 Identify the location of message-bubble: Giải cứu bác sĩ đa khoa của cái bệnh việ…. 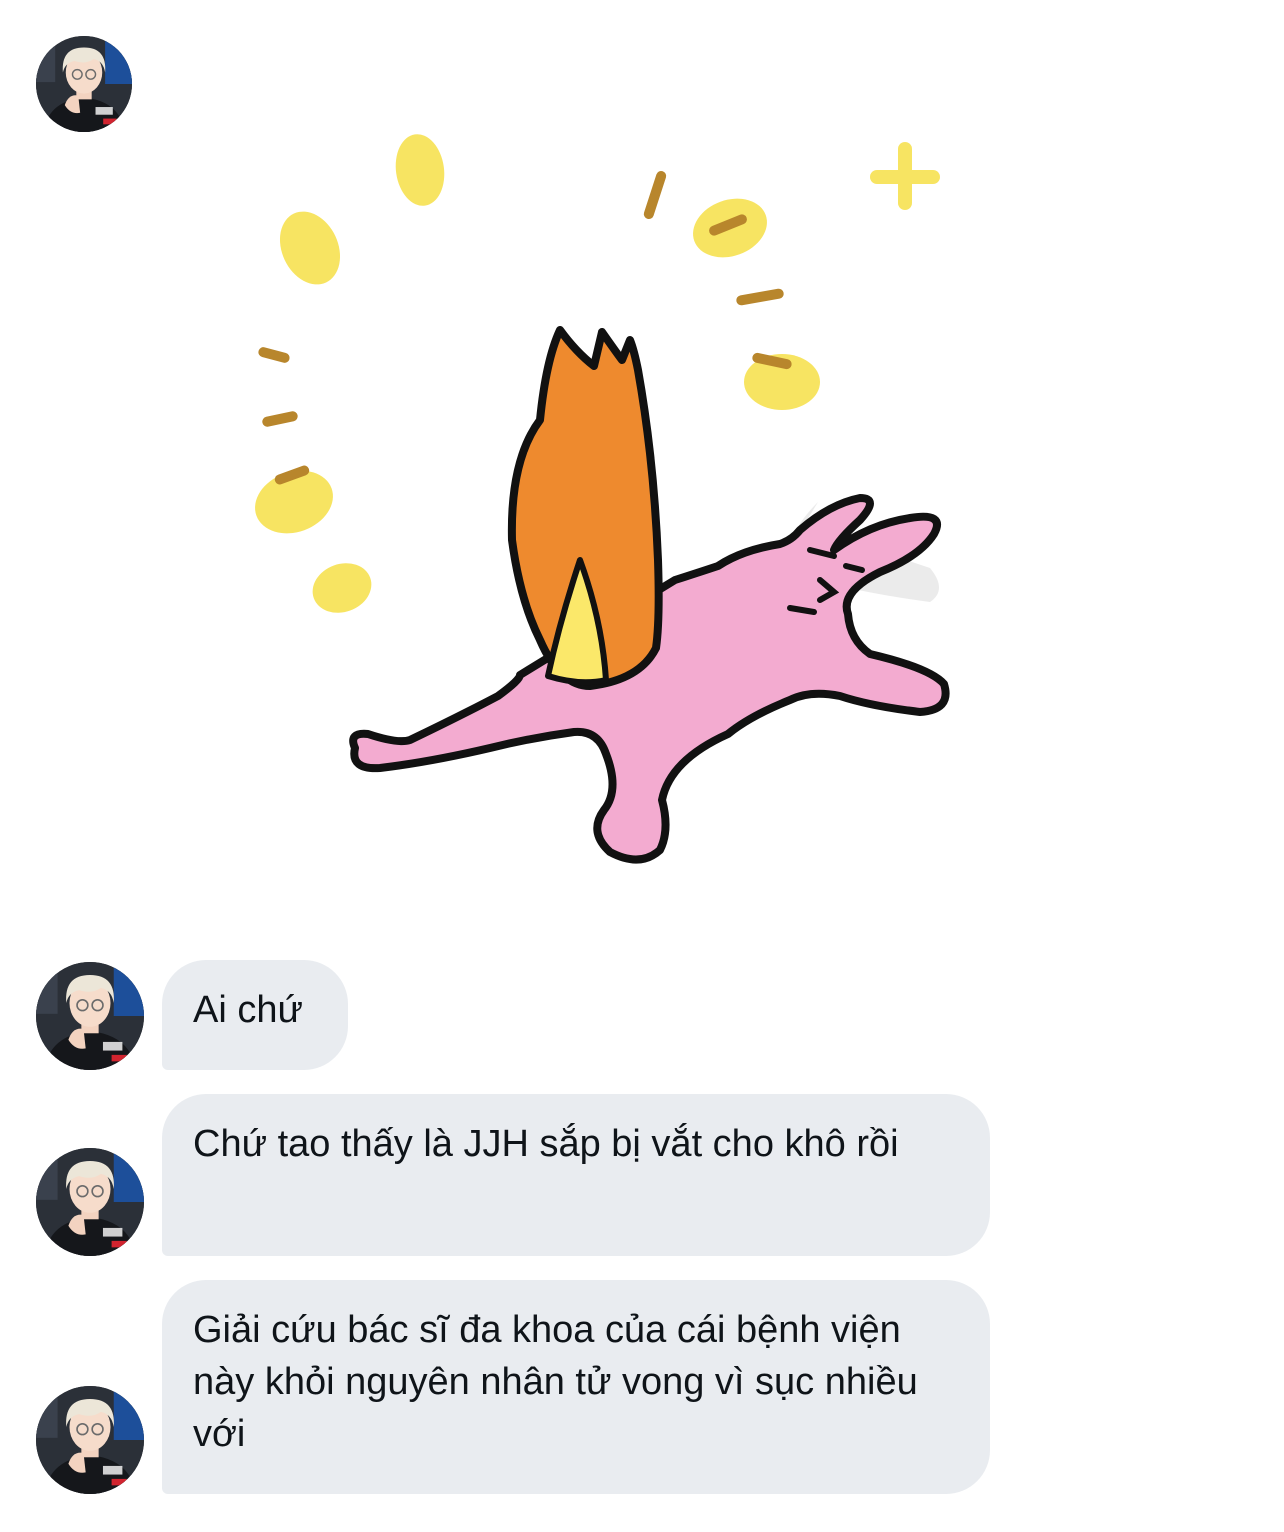
(576, 1387).